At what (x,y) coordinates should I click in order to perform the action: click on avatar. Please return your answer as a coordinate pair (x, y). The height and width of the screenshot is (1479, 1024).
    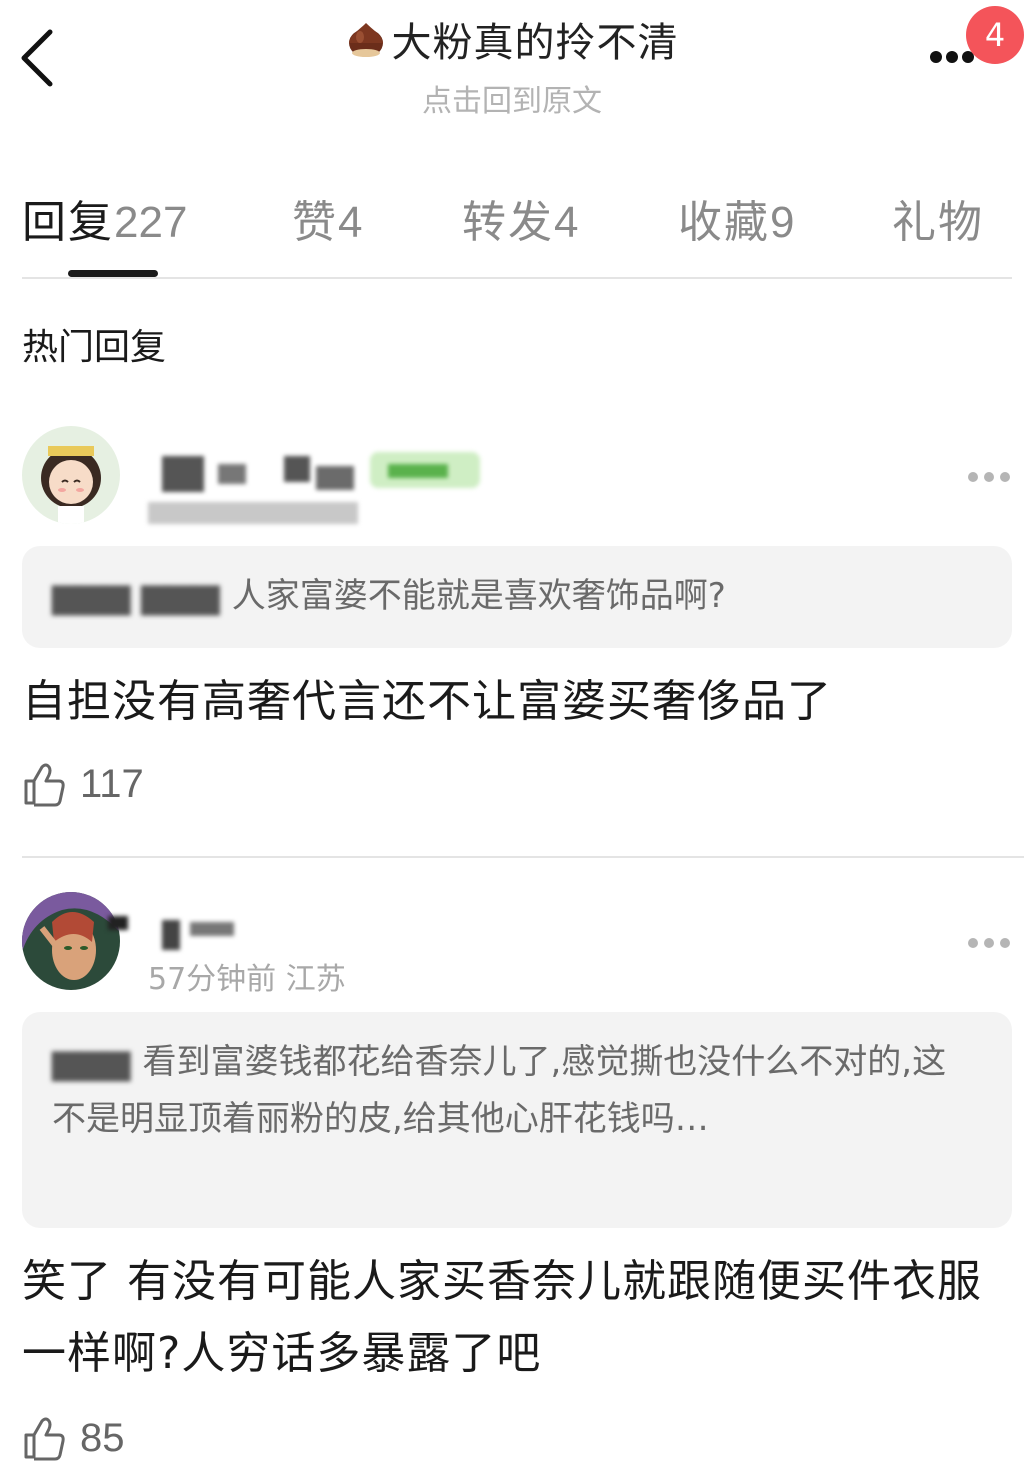
    Looking at the image, I should click on (71, 475).